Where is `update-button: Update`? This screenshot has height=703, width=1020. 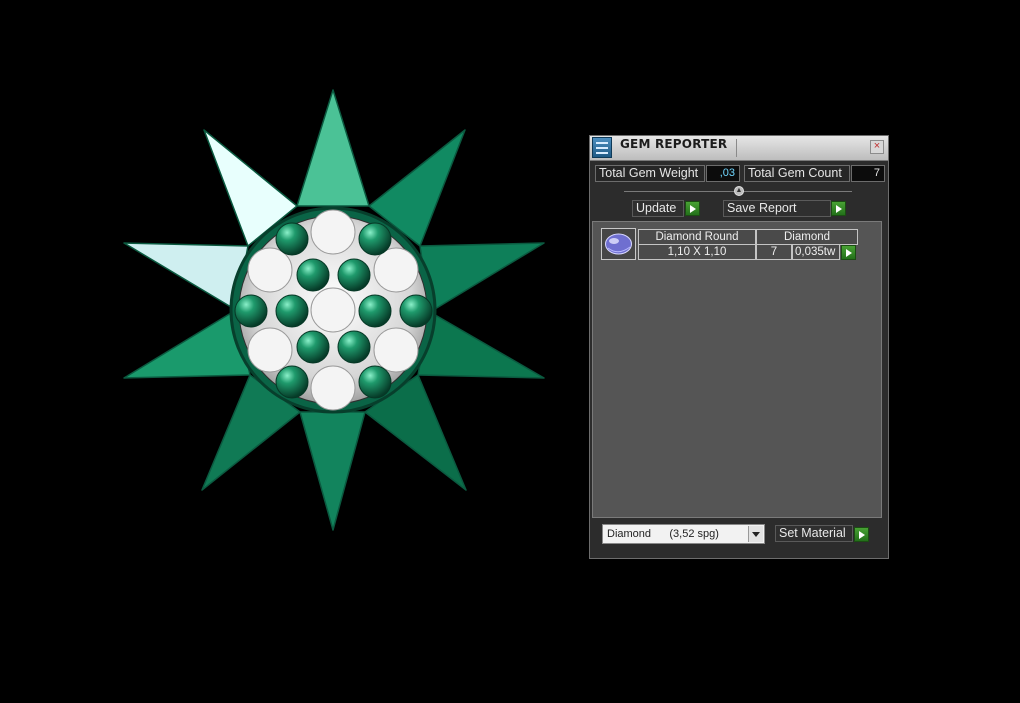 update-button: Update is located at coordinates (658, 208).